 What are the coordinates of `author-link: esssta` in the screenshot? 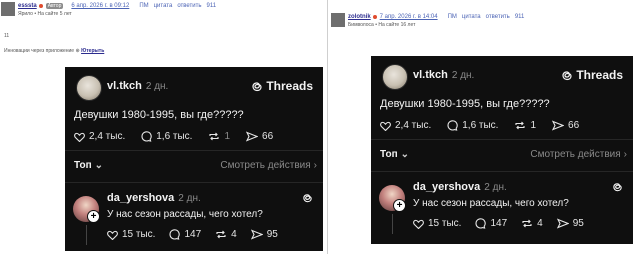 It's located at (27, 6).